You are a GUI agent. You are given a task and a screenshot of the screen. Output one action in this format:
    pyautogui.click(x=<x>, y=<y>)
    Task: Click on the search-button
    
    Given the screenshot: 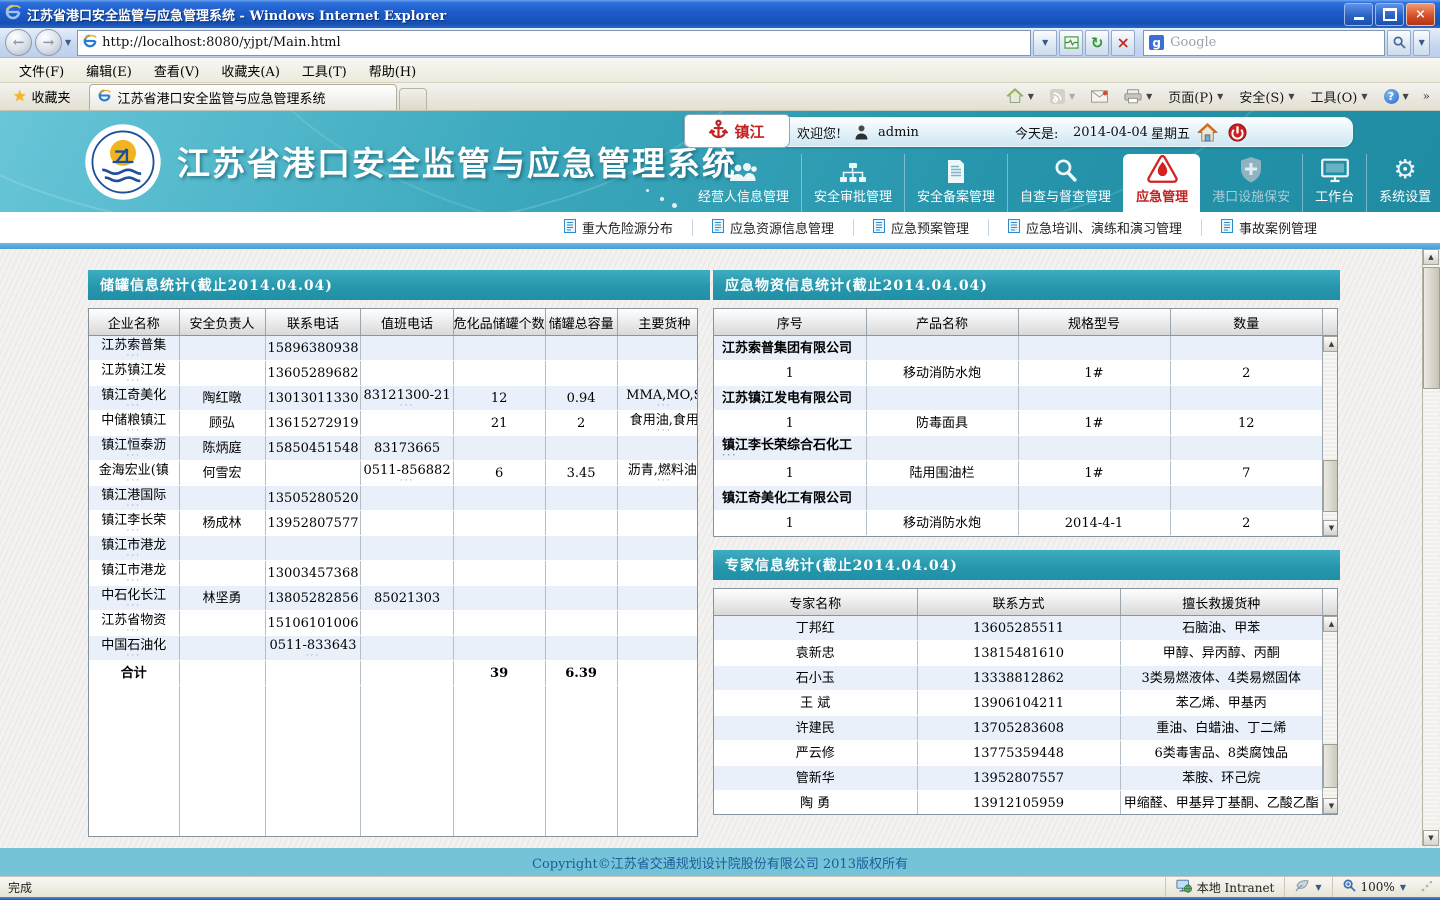 What is the action you would take?
    pyautogui.click(x=1399, y=42)
    